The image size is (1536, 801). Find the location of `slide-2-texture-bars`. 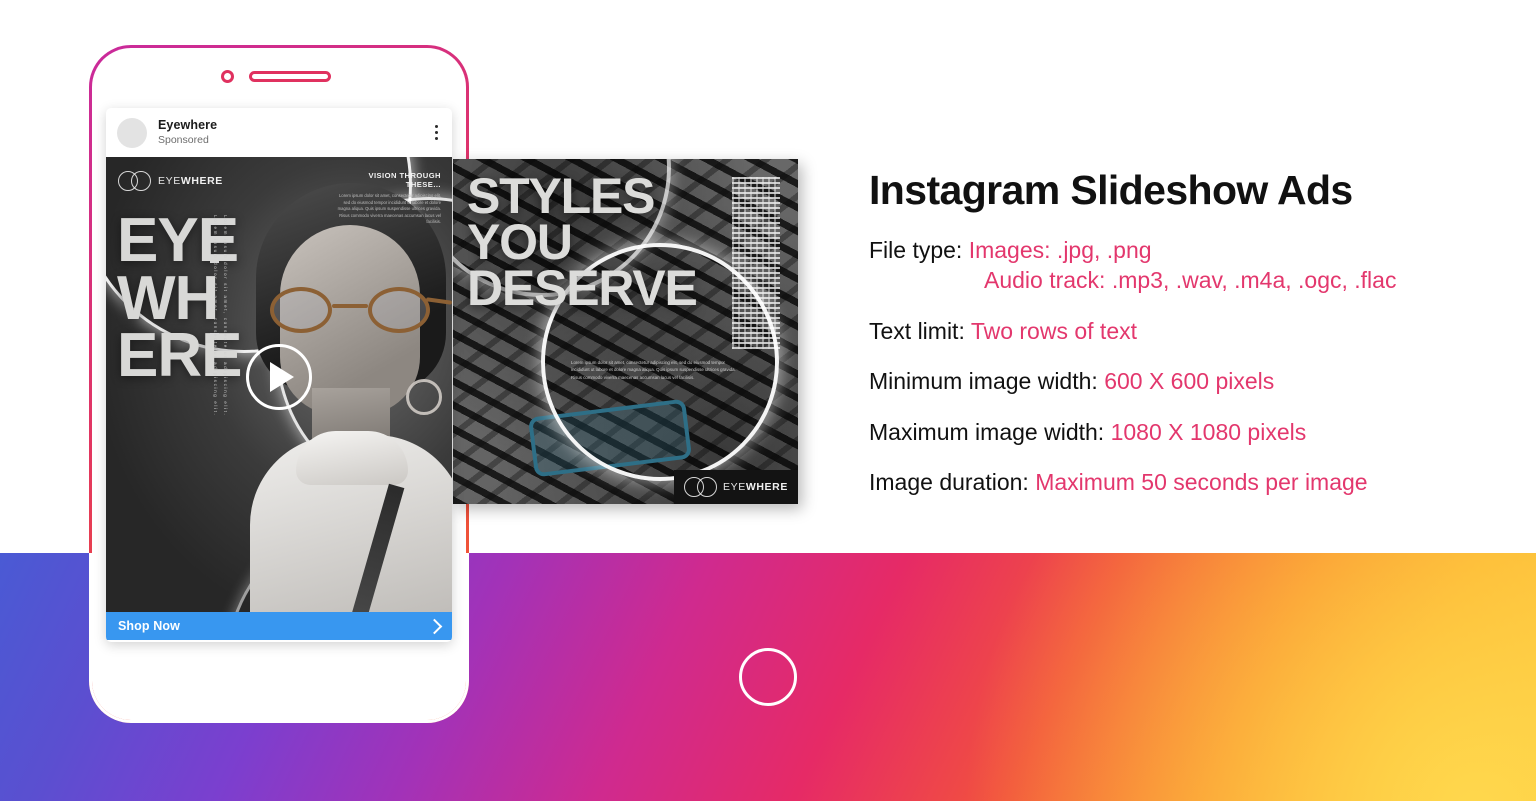

slide-2-texture-bars is located at coordinates (756, 263).